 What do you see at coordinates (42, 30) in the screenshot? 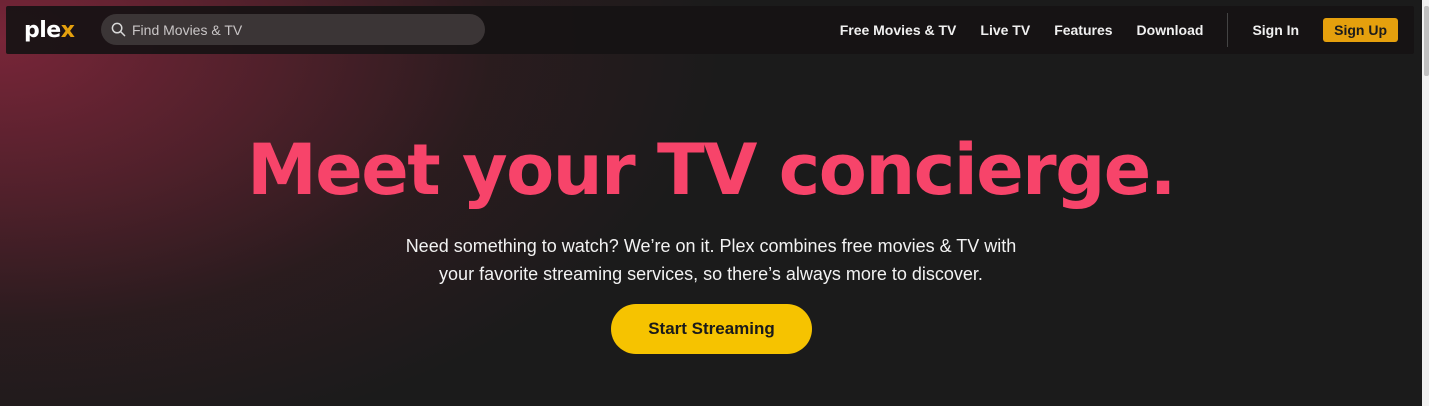
I see `logo-text: ple` at bounding box center [42, 30].